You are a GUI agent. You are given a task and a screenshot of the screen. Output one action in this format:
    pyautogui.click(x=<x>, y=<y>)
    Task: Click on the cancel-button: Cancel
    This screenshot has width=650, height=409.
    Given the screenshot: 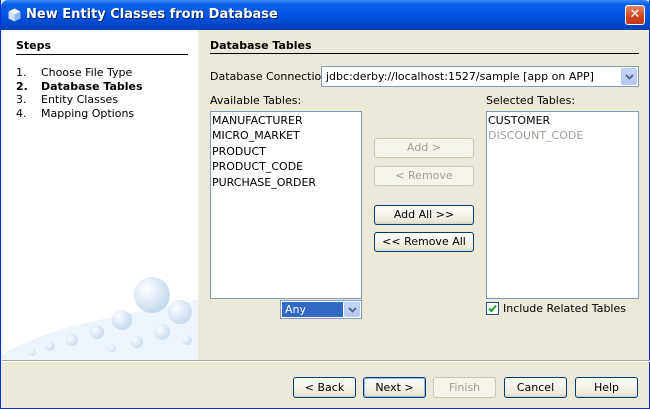 What is the action you would take?
    pyautogui.click(x=535, y=387)
    